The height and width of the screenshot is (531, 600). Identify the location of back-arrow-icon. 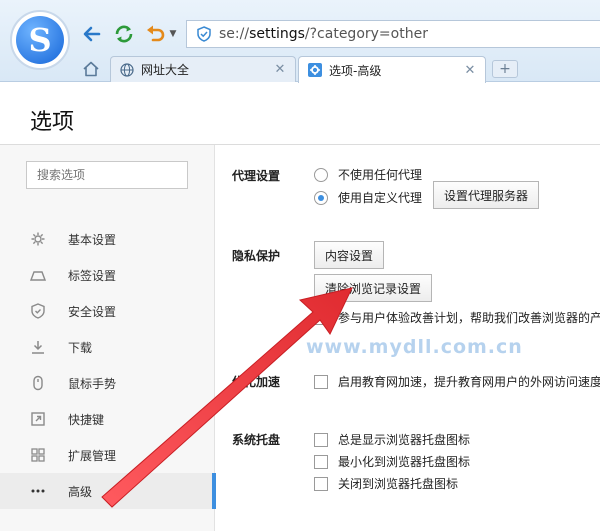
(92, 34).